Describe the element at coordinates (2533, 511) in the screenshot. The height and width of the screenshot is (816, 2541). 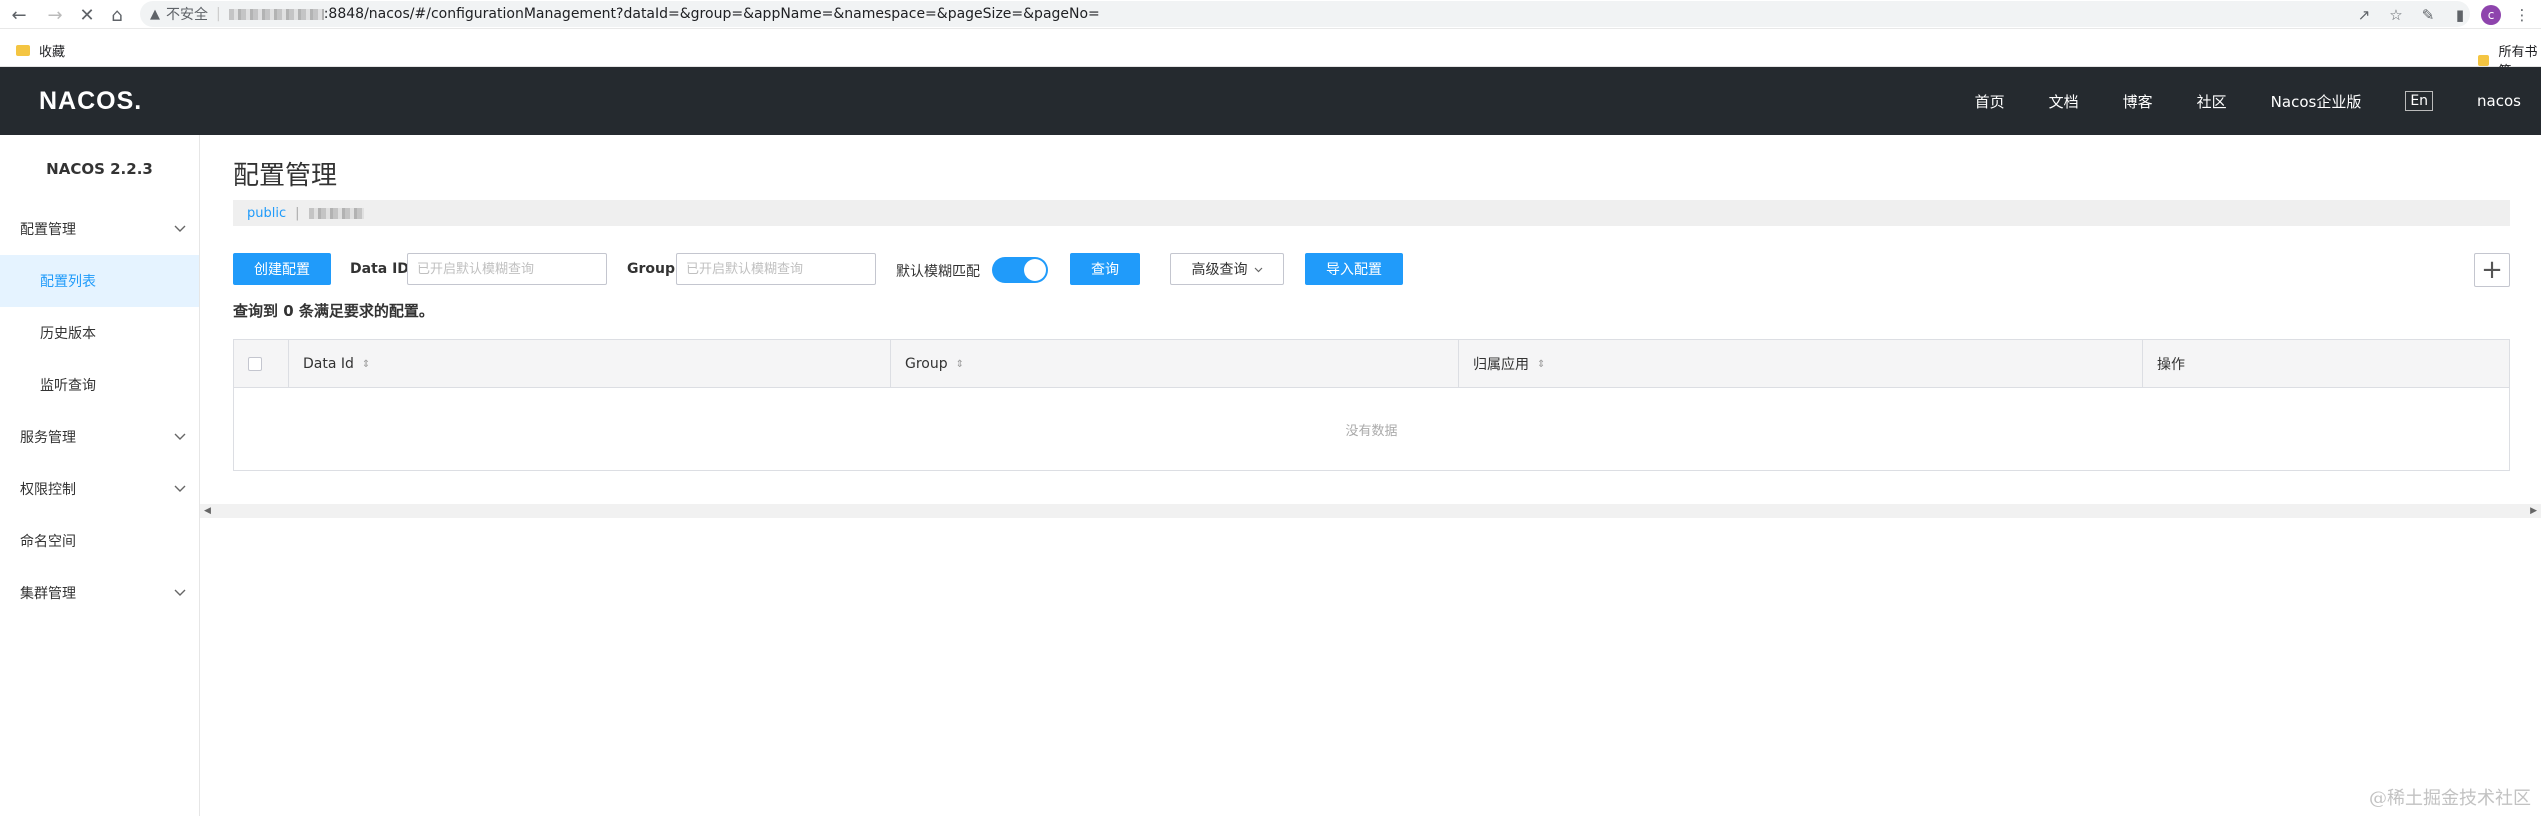
I see `scroll-right-arrow-icon: ▶` at that location.